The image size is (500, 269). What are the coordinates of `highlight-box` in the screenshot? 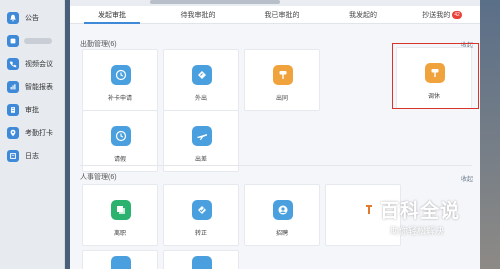 It's located at (435, 76).